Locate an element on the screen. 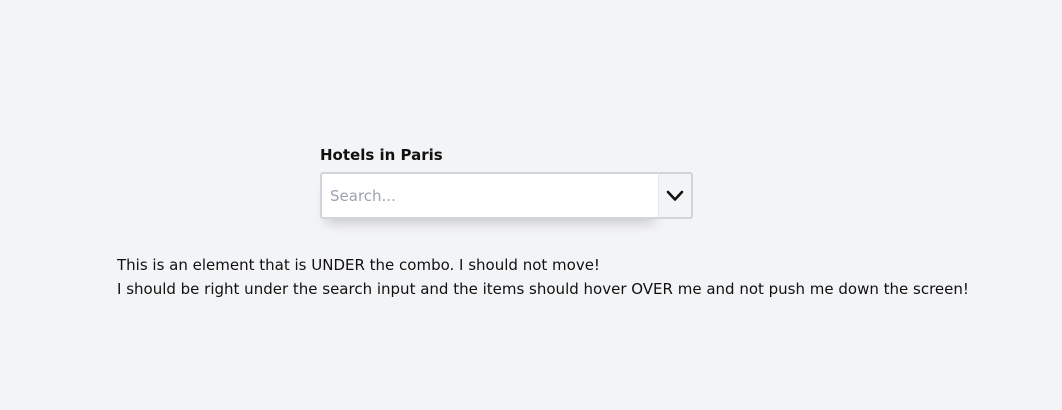 This screenshot has height=410, width=1062. combobox: Hotels in Paris is located at coordinates (506, 182).